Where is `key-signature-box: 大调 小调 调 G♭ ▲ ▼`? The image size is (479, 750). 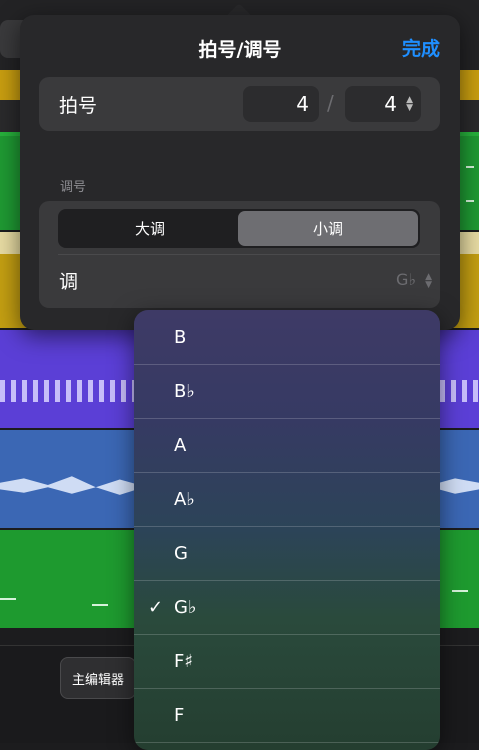 key-signature-box: 大调 小调 调 G♭ ▲ ▼ is located at coordinates (239, 254).